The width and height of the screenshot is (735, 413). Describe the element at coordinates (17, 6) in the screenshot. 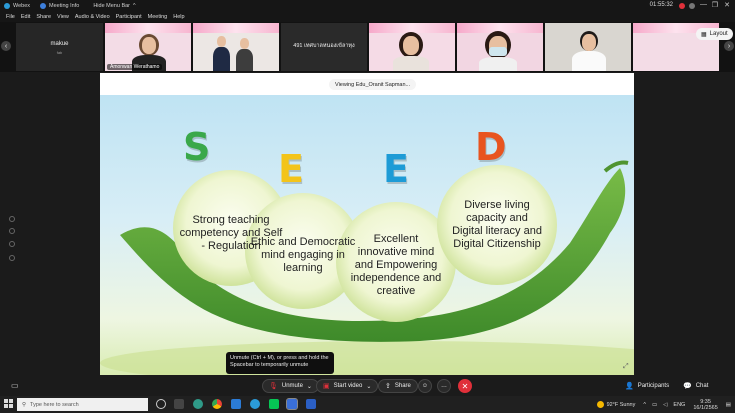

I see `app-title: Webex` at that location.